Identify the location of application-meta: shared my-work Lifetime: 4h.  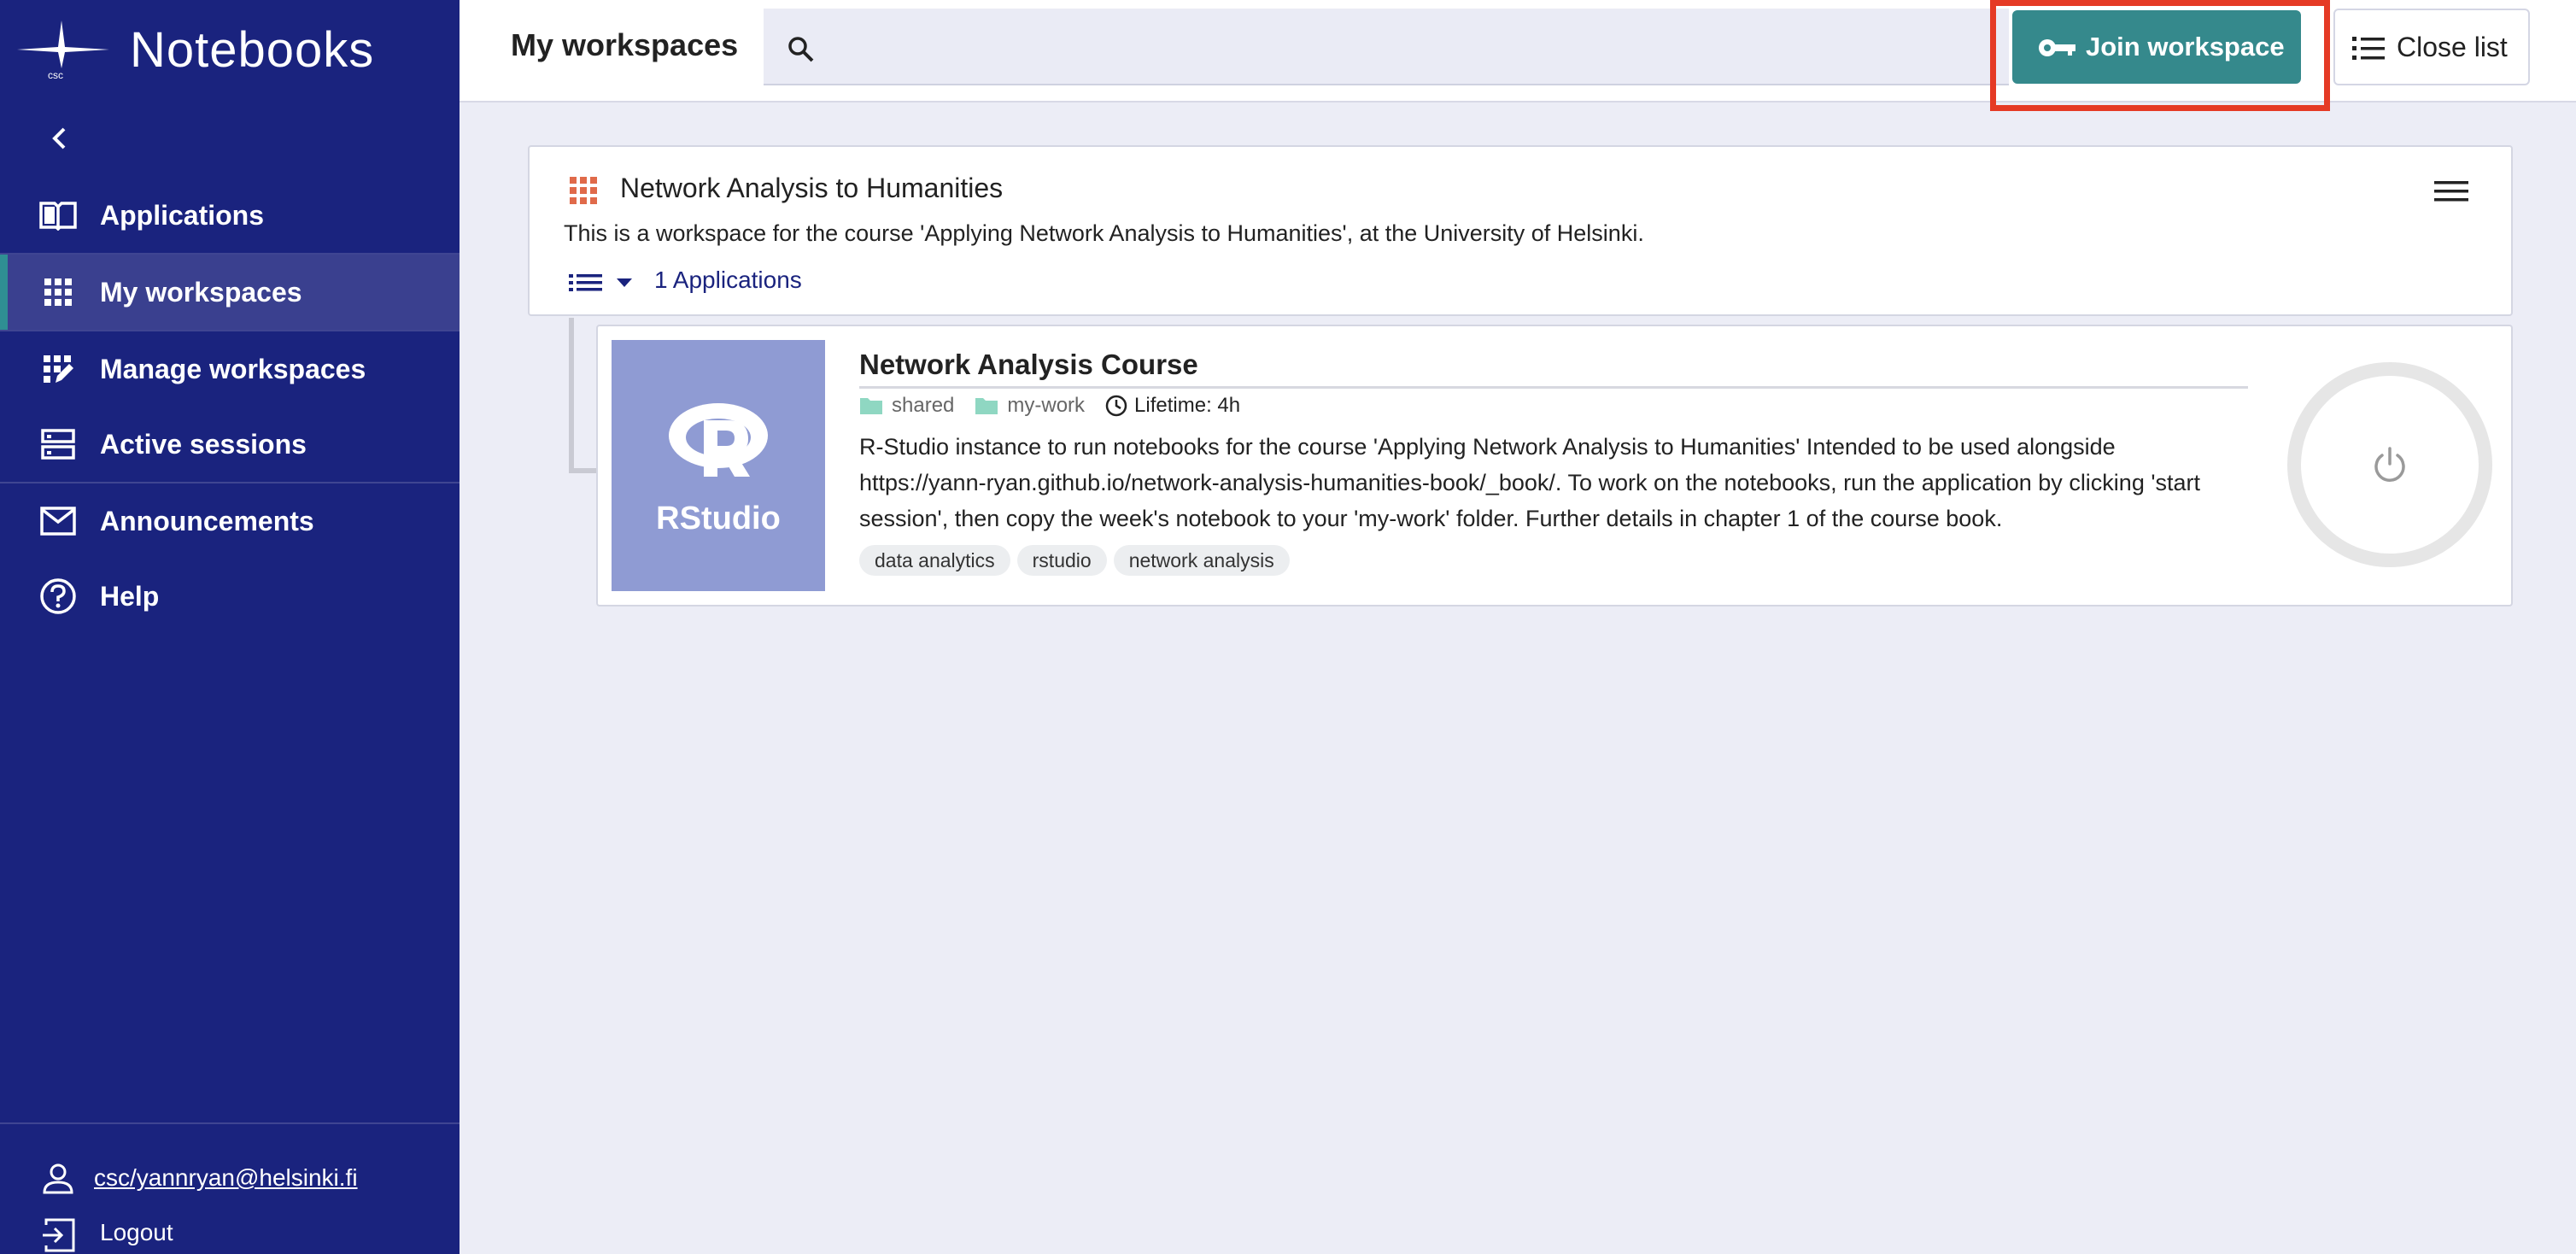
(1060, 405).